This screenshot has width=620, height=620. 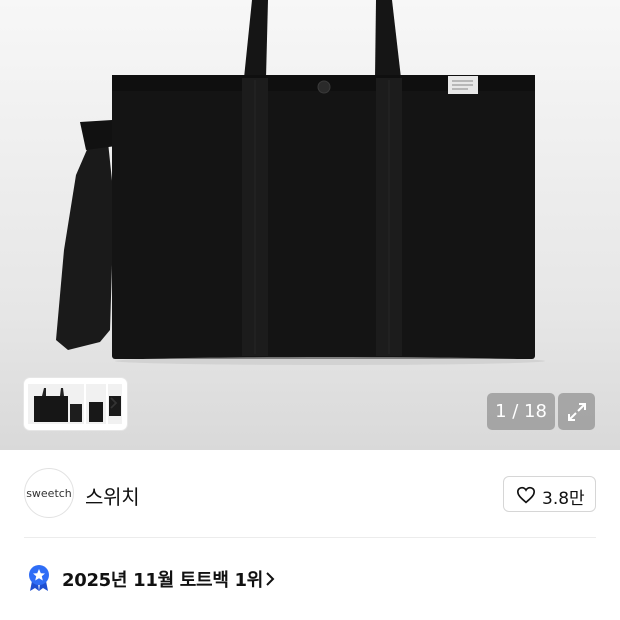 I want to click on thumbnail-strip, so click(x=75, y=404).